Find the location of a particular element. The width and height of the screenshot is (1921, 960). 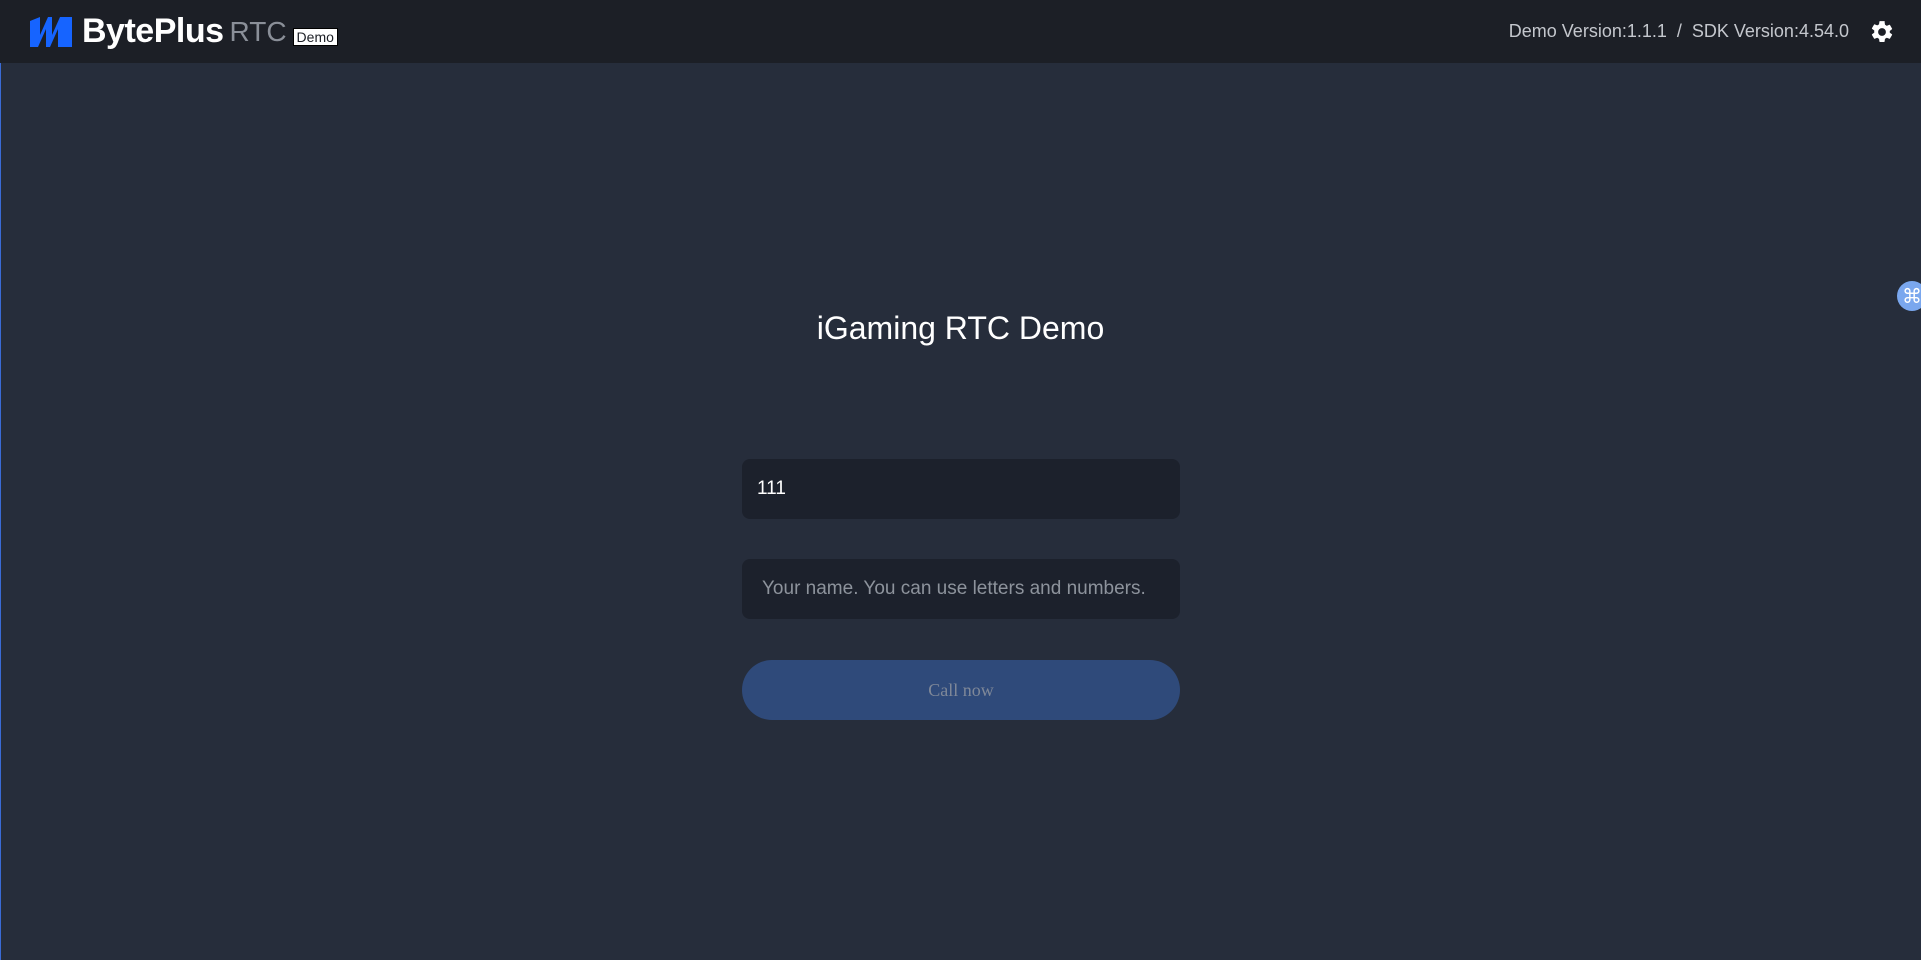

page-title: iGaming RTC Demo is located at coordinates (960, 328).